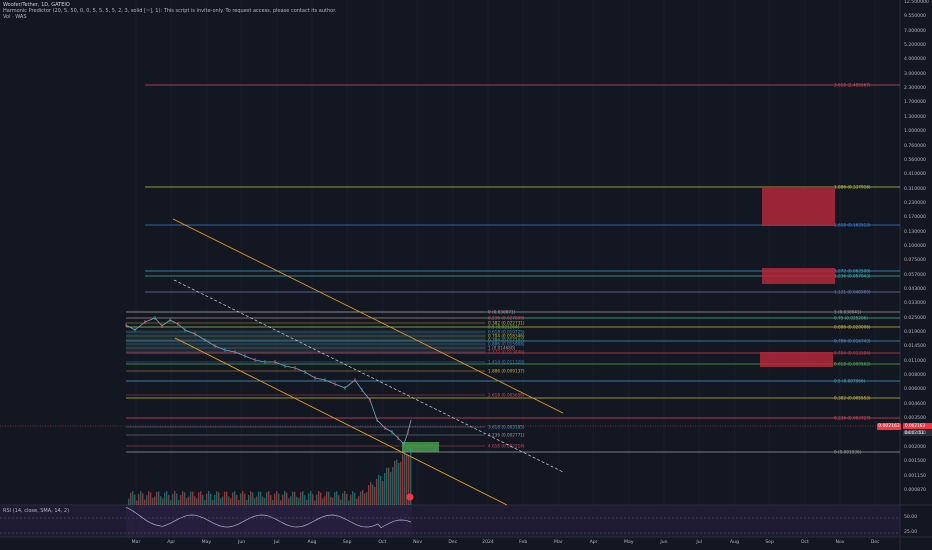 Image resolution: width=932 pixels, height=550 pixels. What do you see at coordinates (911, 532) in the screenshot?
I see `rsi-level-25: 25.00` at bounding box center [911, 532].